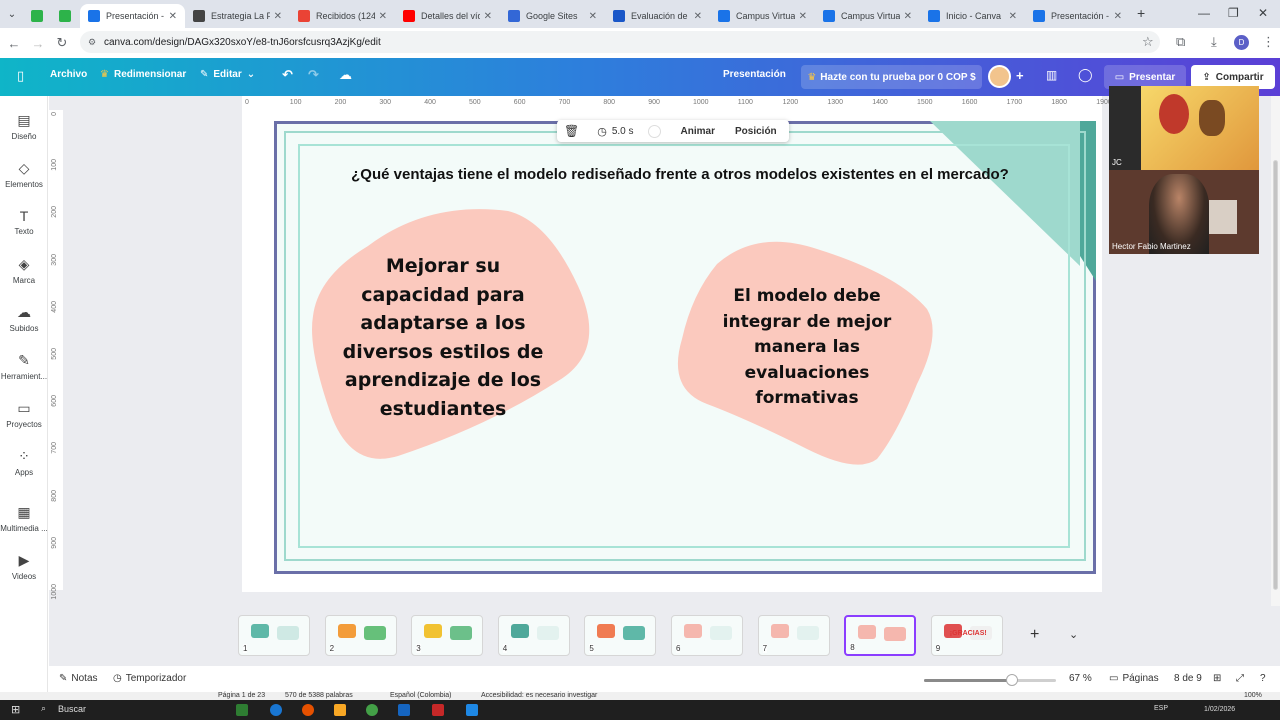  I want to click on animar-button: Animar, so click(698, 131).